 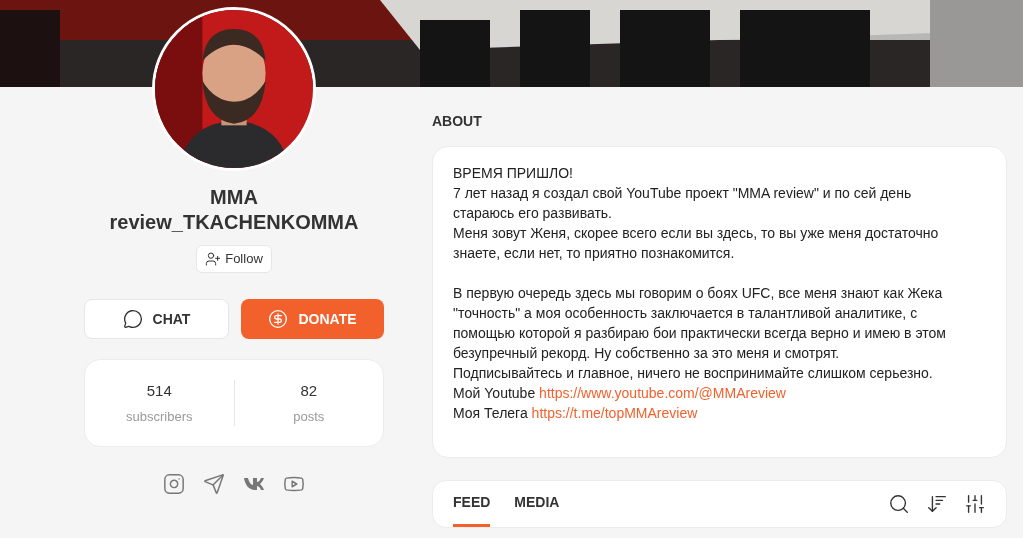 I want to click on about-text: Моя Телега https://t.me/topMMAreview, so click(x=576, y=413).